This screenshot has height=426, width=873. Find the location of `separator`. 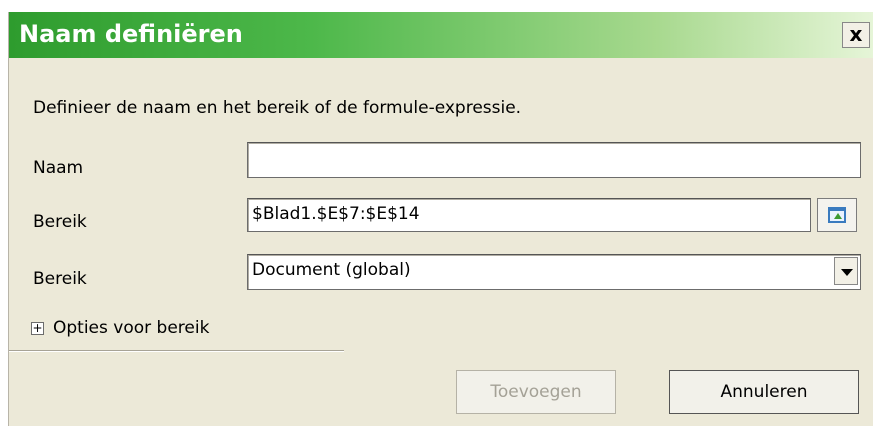

separator is located at coordinates (176, 351).